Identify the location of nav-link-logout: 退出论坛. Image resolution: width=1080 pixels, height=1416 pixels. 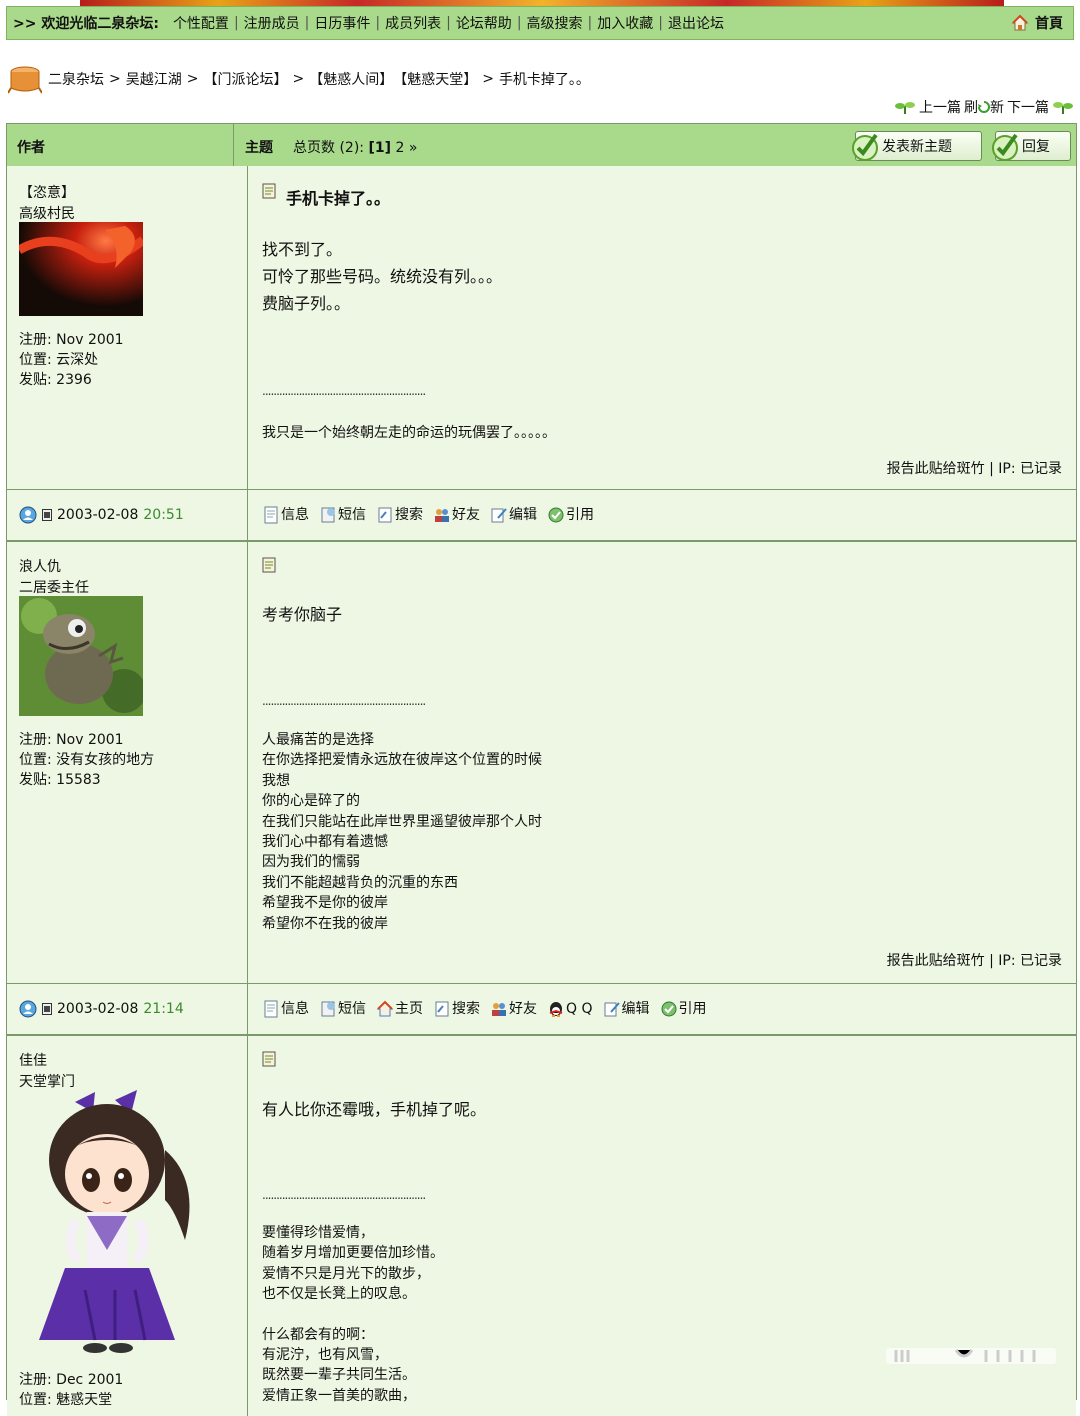
(696, 23).